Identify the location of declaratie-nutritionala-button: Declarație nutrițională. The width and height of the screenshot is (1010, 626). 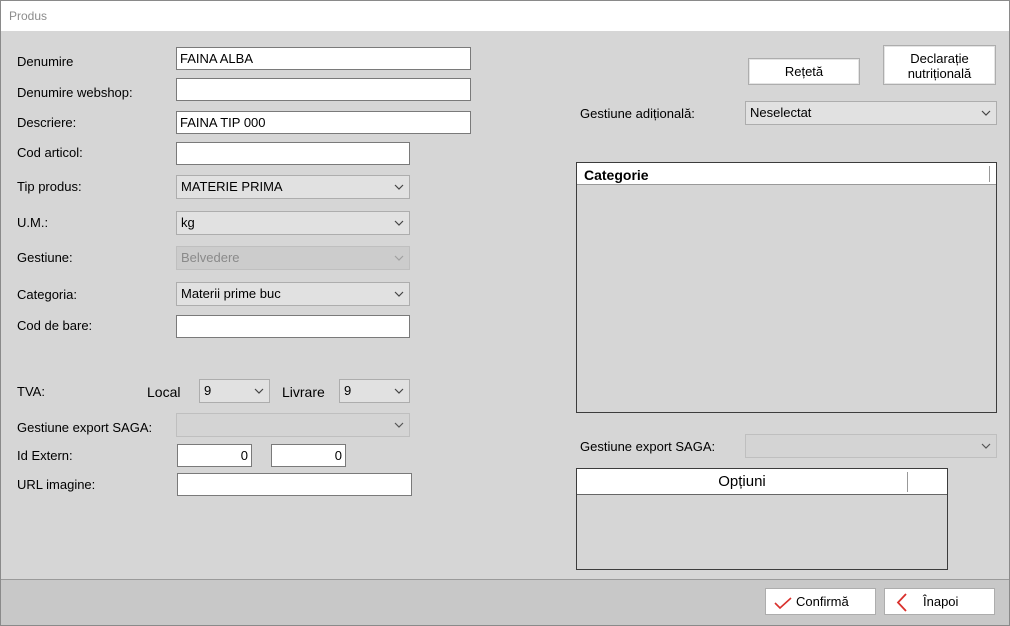
(939, 65).